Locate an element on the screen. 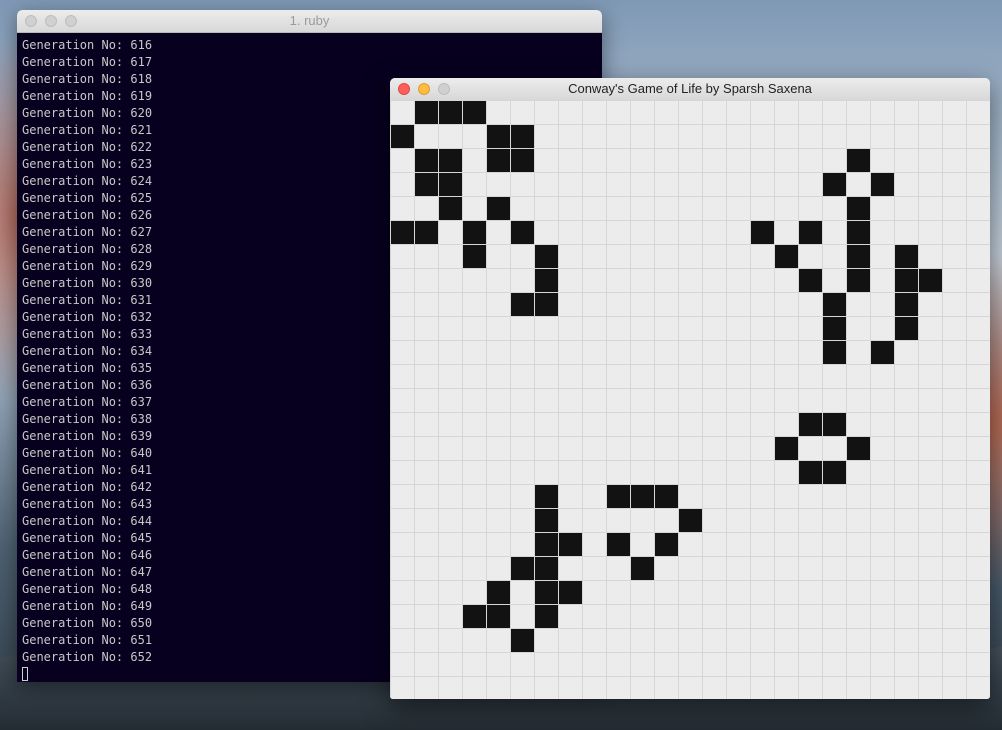 The height and width of the screenshot is (730, 1002). game-titlebar: Conway's Game of Life by Sparsh Saxena is located at coordinates (690, 89).